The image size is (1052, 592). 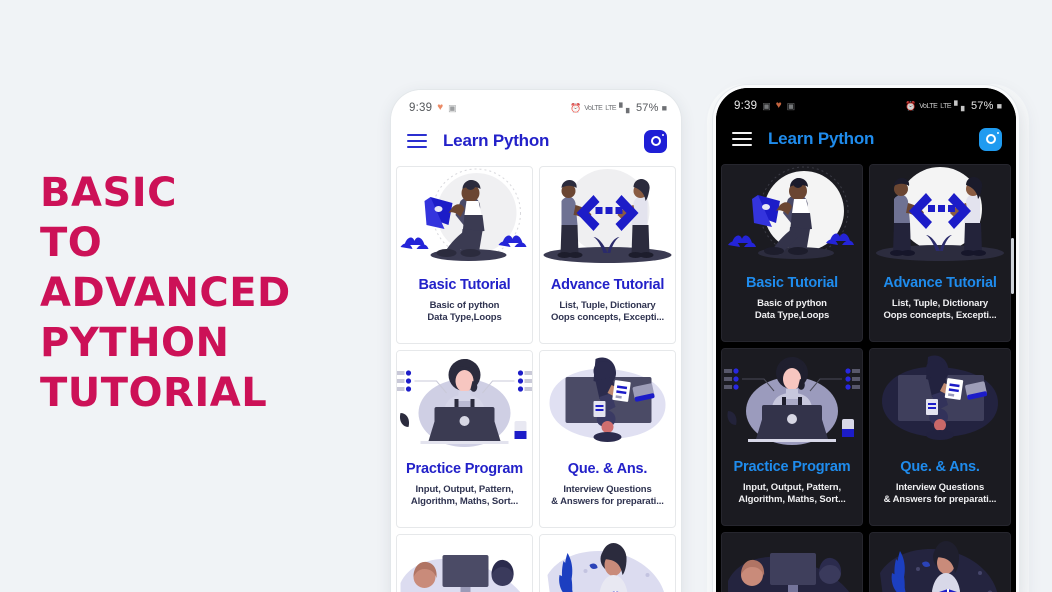 I want to click on status-time: 9:39, so click(x=421, y=108).